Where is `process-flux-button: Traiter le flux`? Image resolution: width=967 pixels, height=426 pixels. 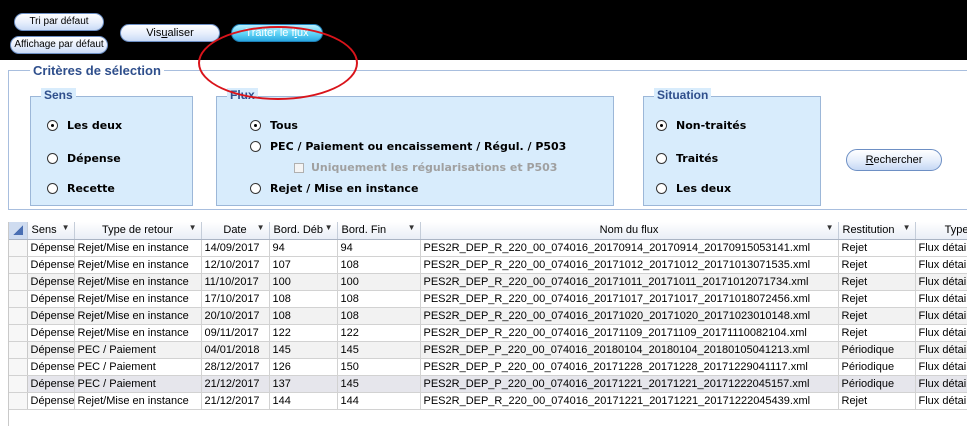 process-flux-button: Traiter le flux is located at coordinates (277, 33).